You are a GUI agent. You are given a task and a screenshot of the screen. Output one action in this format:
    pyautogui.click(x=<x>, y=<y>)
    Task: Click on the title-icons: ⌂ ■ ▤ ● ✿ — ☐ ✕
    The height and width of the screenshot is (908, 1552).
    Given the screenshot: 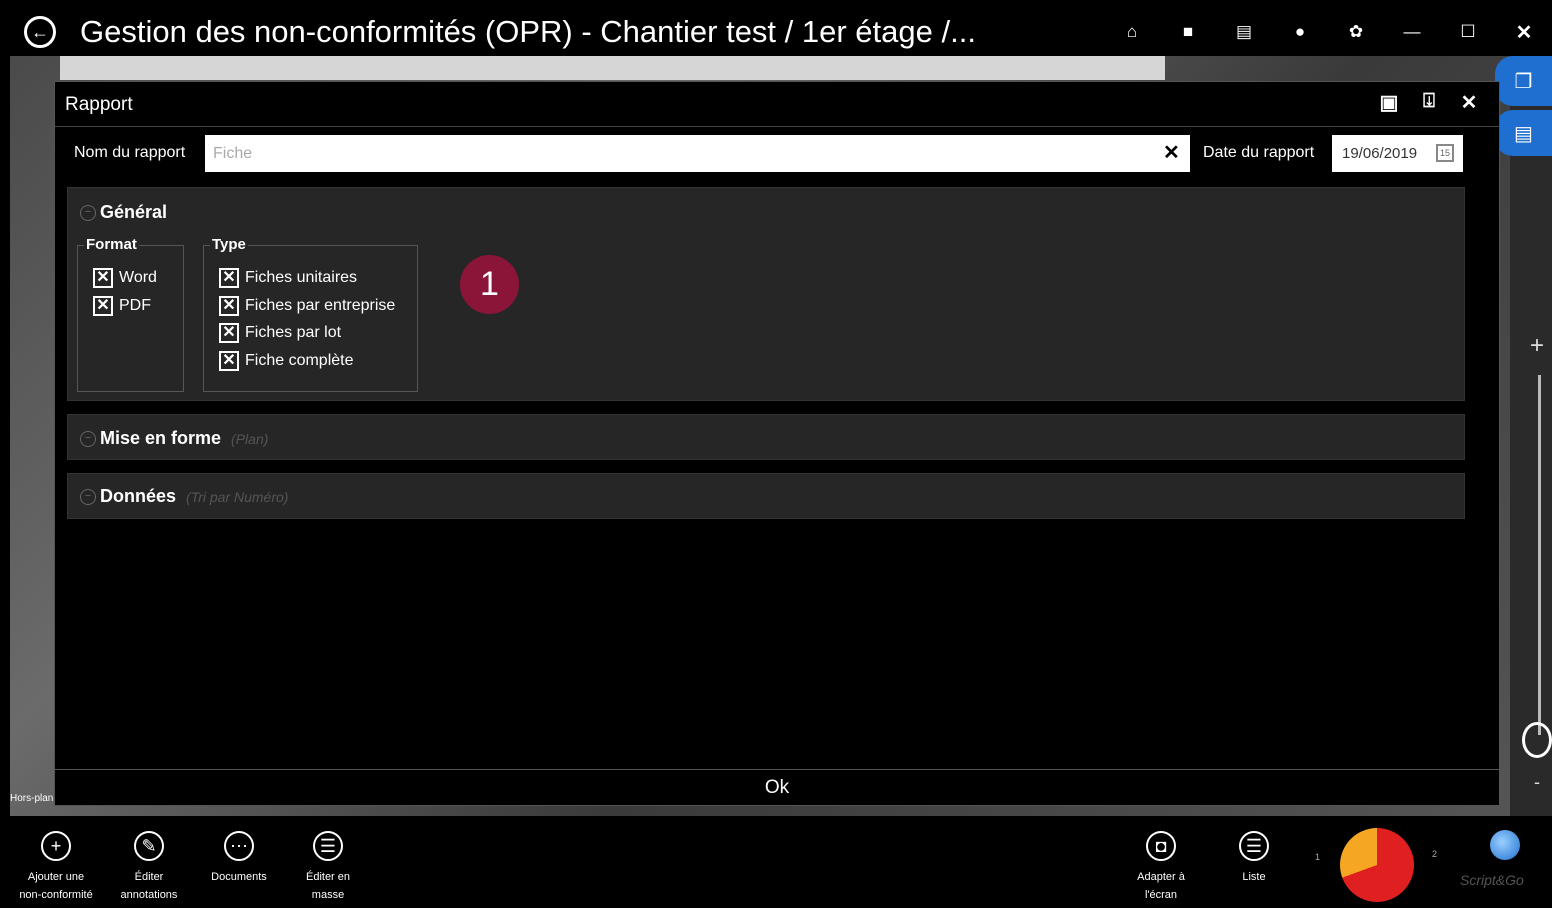 What is the action you would take?
    pyautogui.click(x=1328, y=32)
    